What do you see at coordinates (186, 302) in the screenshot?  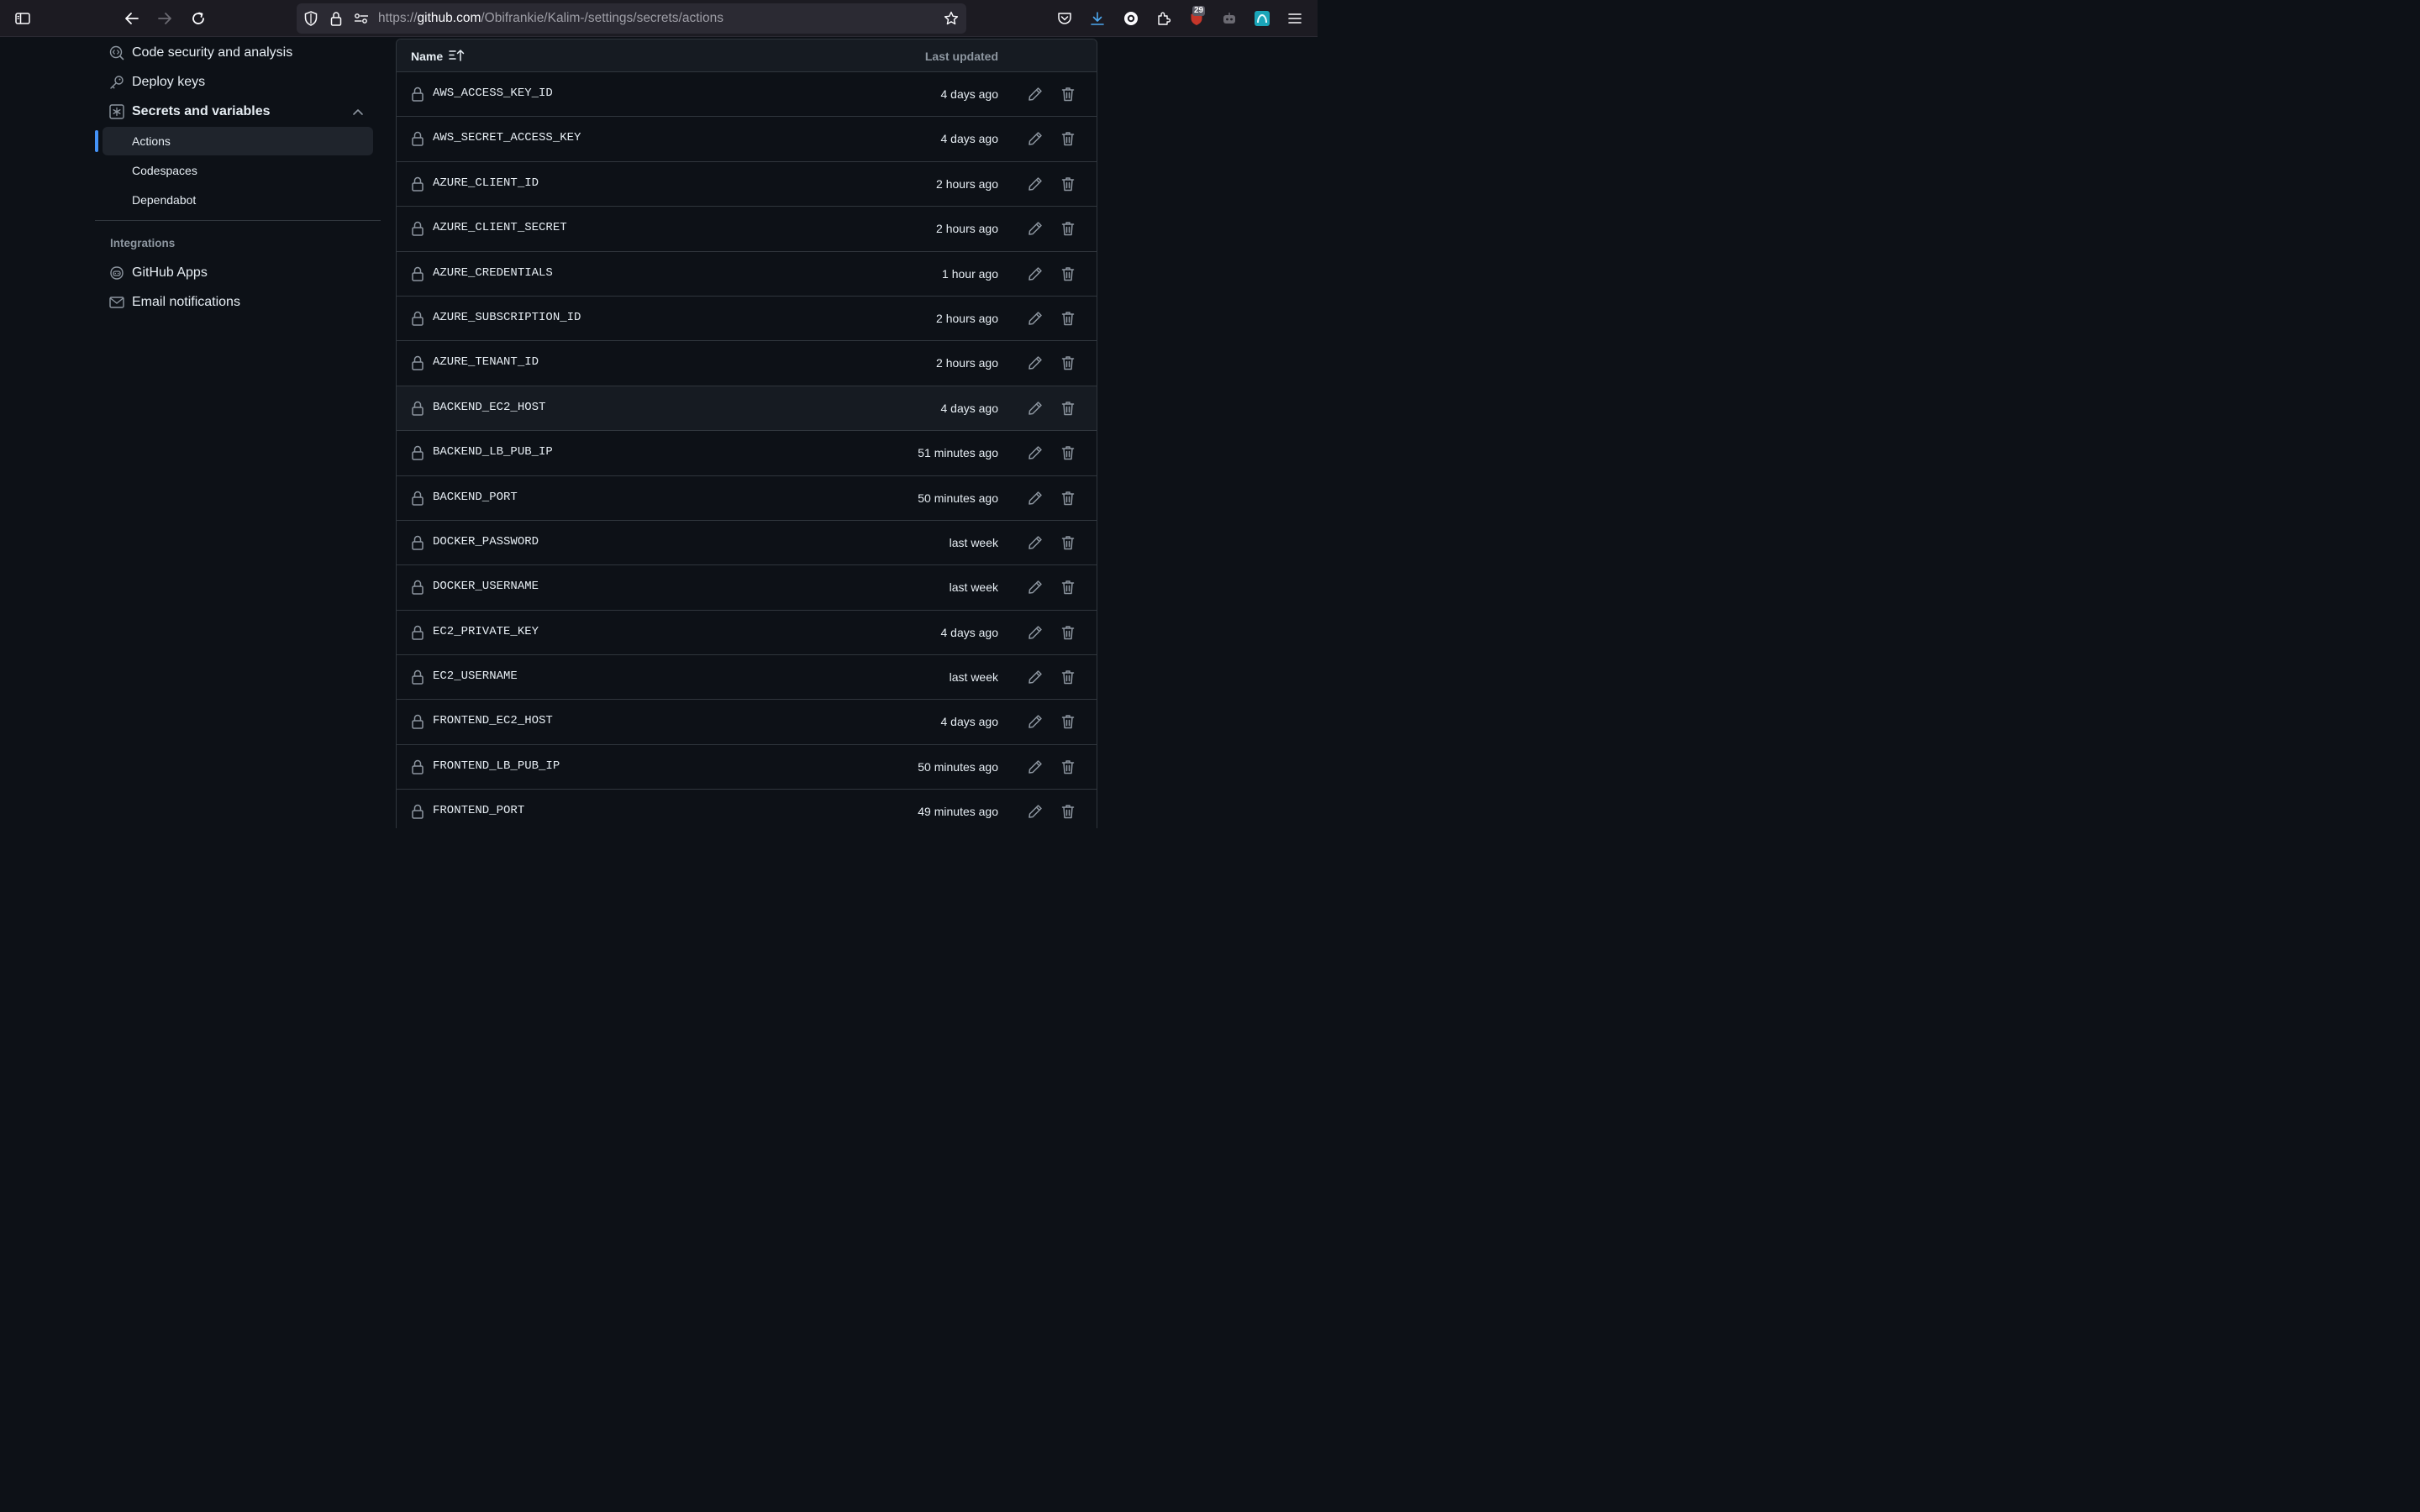 I see `sidebar-item-label: Email notifications` at bounding box center [186, 302].